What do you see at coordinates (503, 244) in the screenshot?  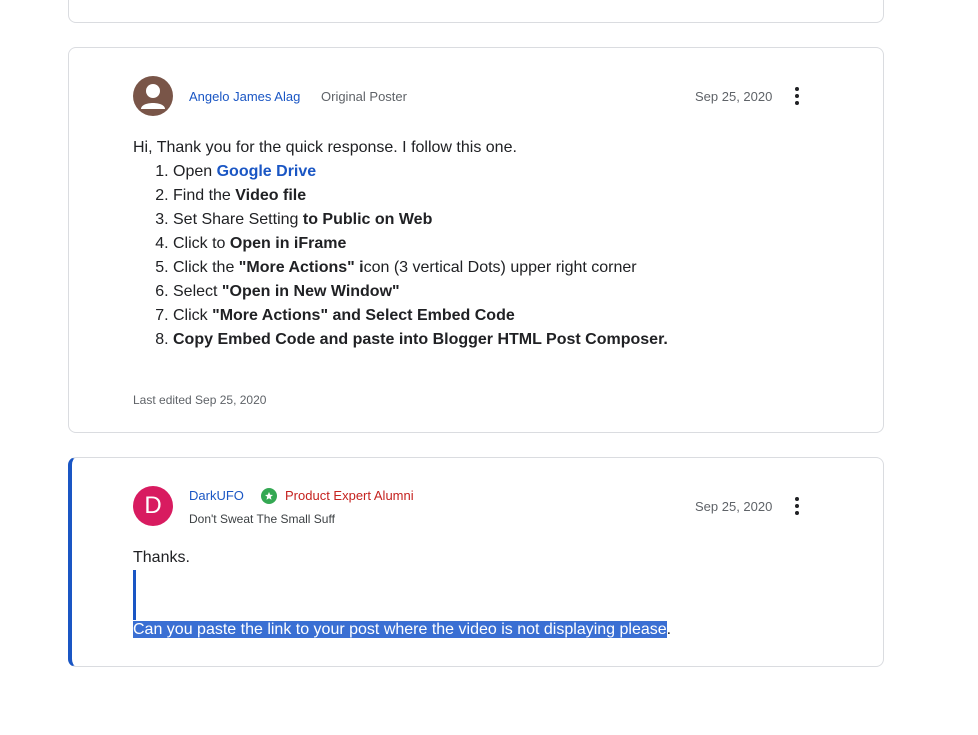 I see `list-item: Click to Open in iFrame` at bounding box center [503, 244].